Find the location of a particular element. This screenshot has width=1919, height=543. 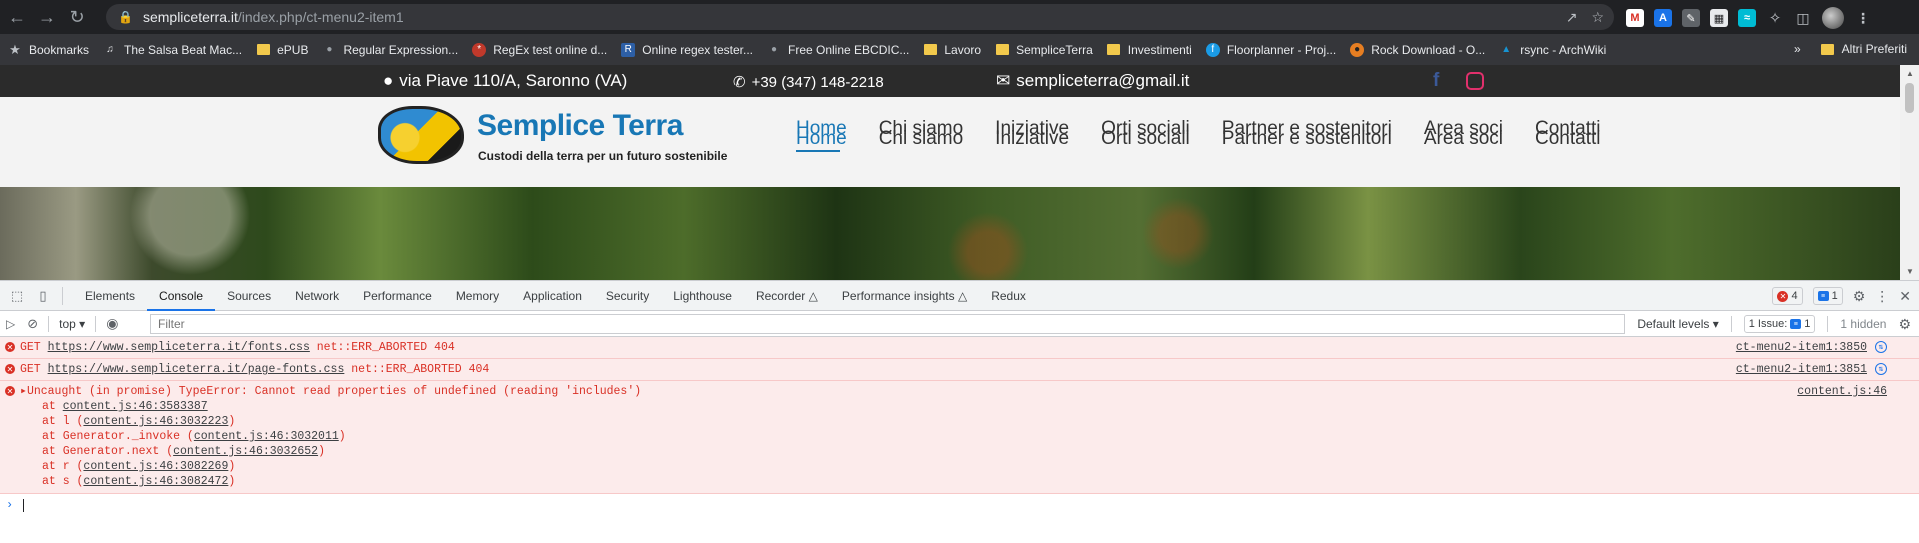

share-icon: ↗ is located at coordinates (1572, 17).